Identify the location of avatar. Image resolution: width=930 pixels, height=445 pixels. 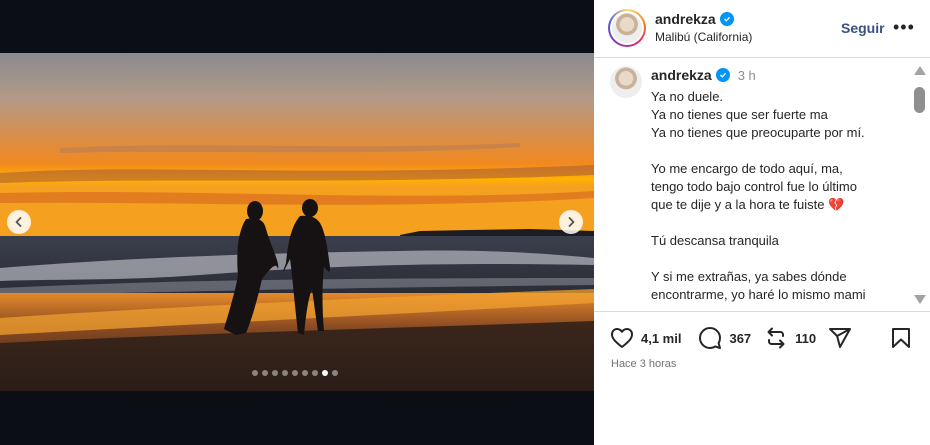
(627, 28).